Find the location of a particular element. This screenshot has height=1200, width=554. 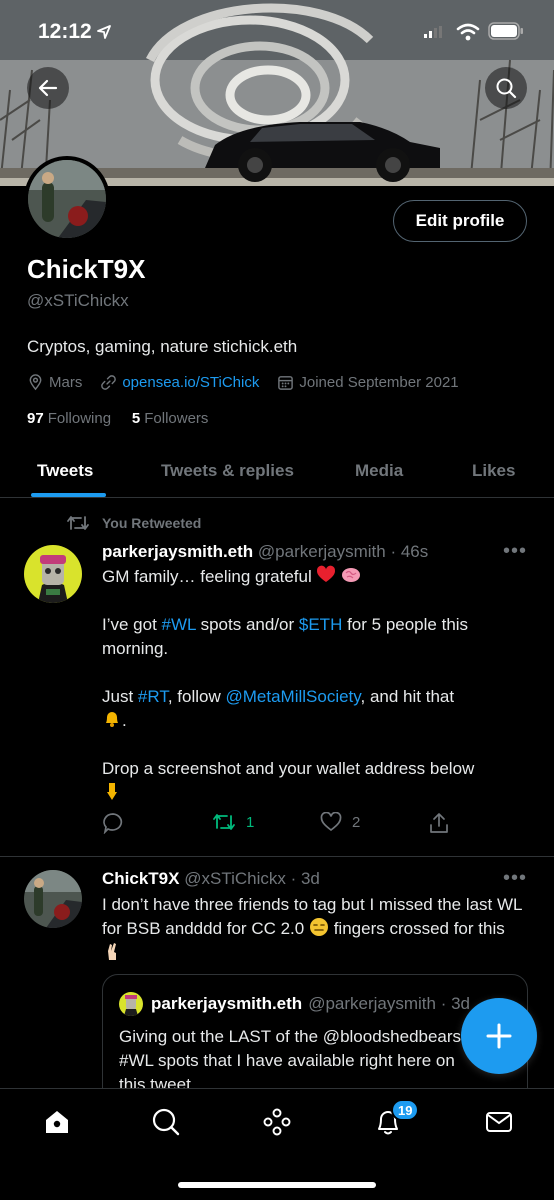

like-button: 2 is located at coordinates (340, 822).